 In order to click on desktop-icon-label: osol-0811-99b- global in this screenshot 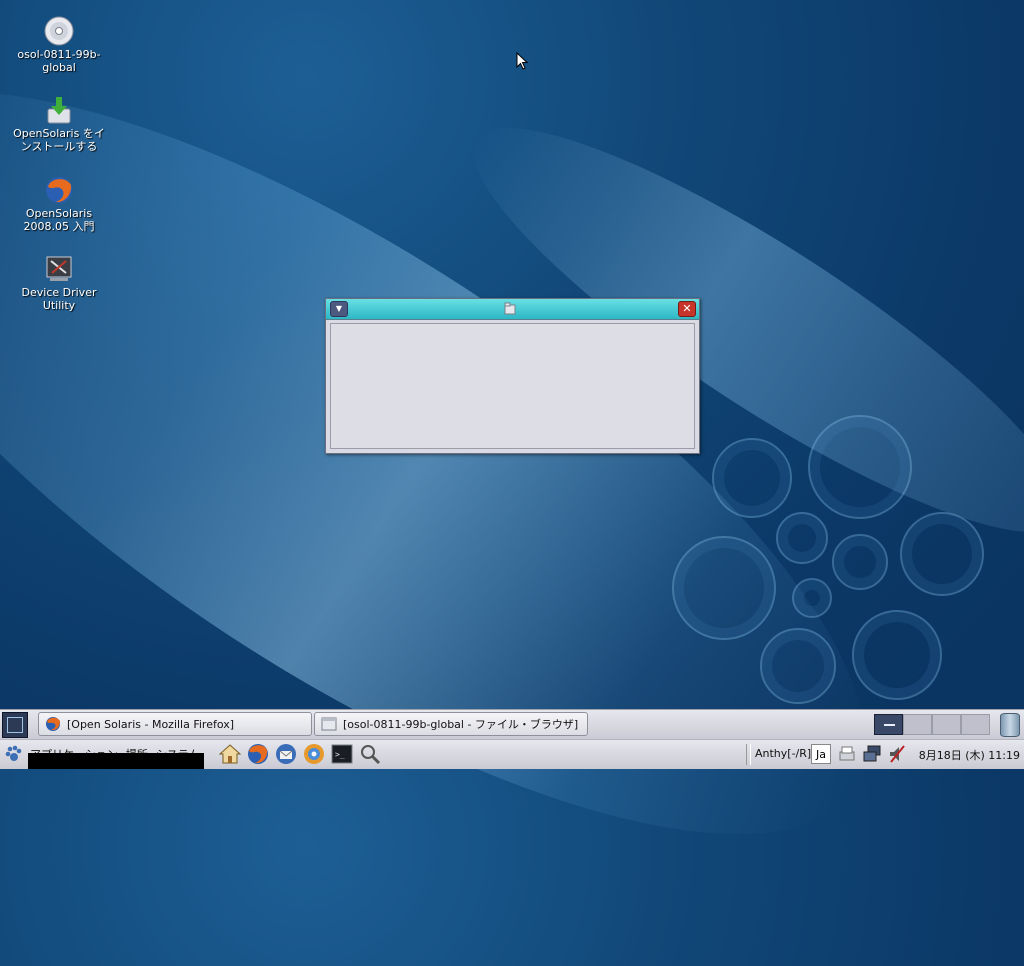, I will do `click(59, 61)`.